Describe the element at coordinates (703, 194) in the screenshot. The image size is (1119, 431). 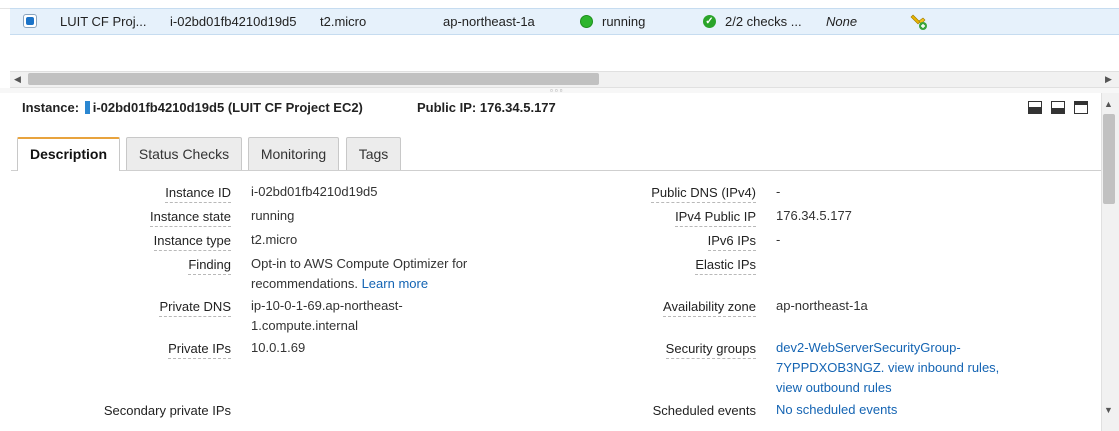
I see `public-dns-label: Public DNS (IPv4)` at that location.